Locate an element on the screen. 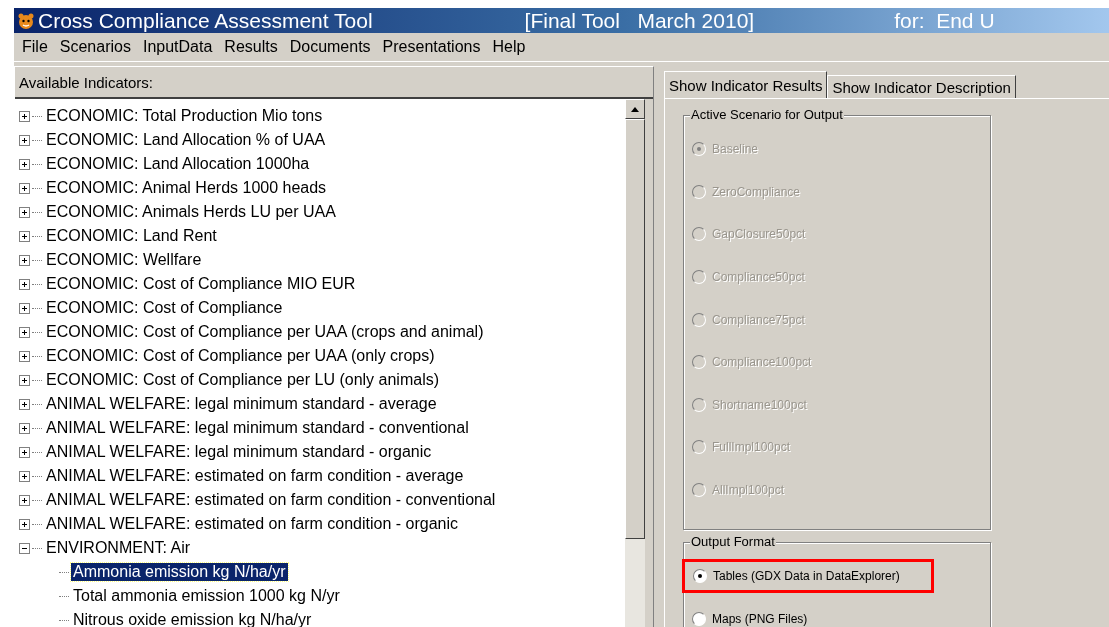 The width and height of the screenshot is (1109, 627). scroll-up-button is located at coordinates (635, 109).